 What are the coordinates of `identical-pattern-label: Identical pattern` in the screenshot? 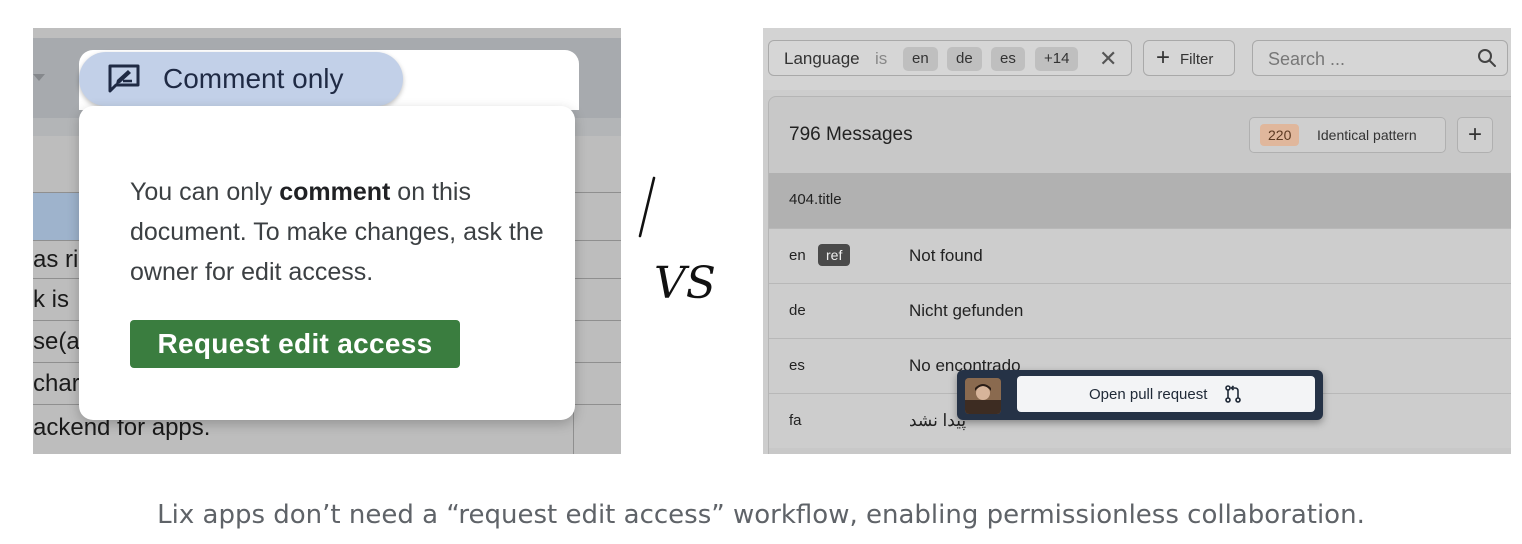 It's located at (1367, 135).